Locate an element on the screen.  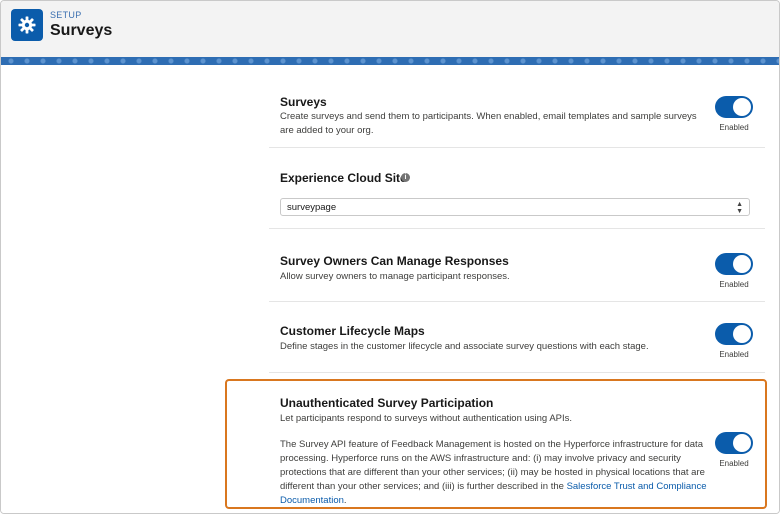
section-title: Unauthenticated Survey Participation is located at coordinates (387, 403).